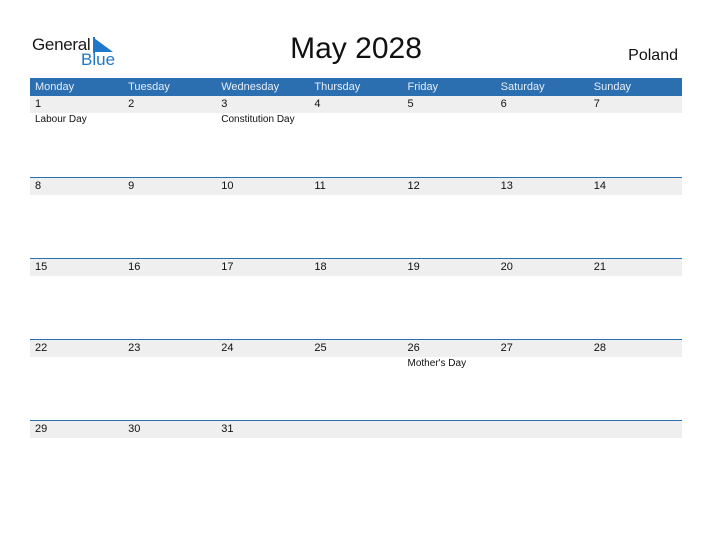 Image resolution: width=712 pixels, height=550 pixels. What do you see at coordinates (503, 104) in the screenshot?
I see `day-number: 6` at bounding box center [503, 104].